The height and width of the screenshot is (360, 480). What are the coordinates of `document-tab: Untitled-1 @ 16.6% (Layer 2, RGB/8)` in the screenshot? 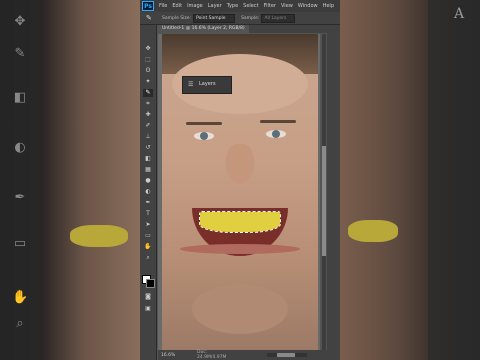 It's located at (203, 29).